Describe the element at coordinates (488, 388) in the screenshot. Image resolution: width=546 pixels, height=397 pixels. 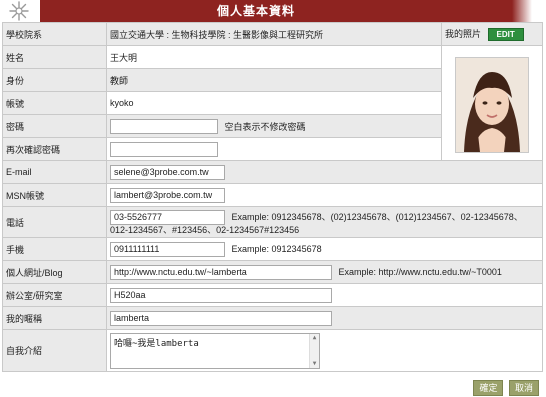
I see `confirm-button: 確定` at that location.